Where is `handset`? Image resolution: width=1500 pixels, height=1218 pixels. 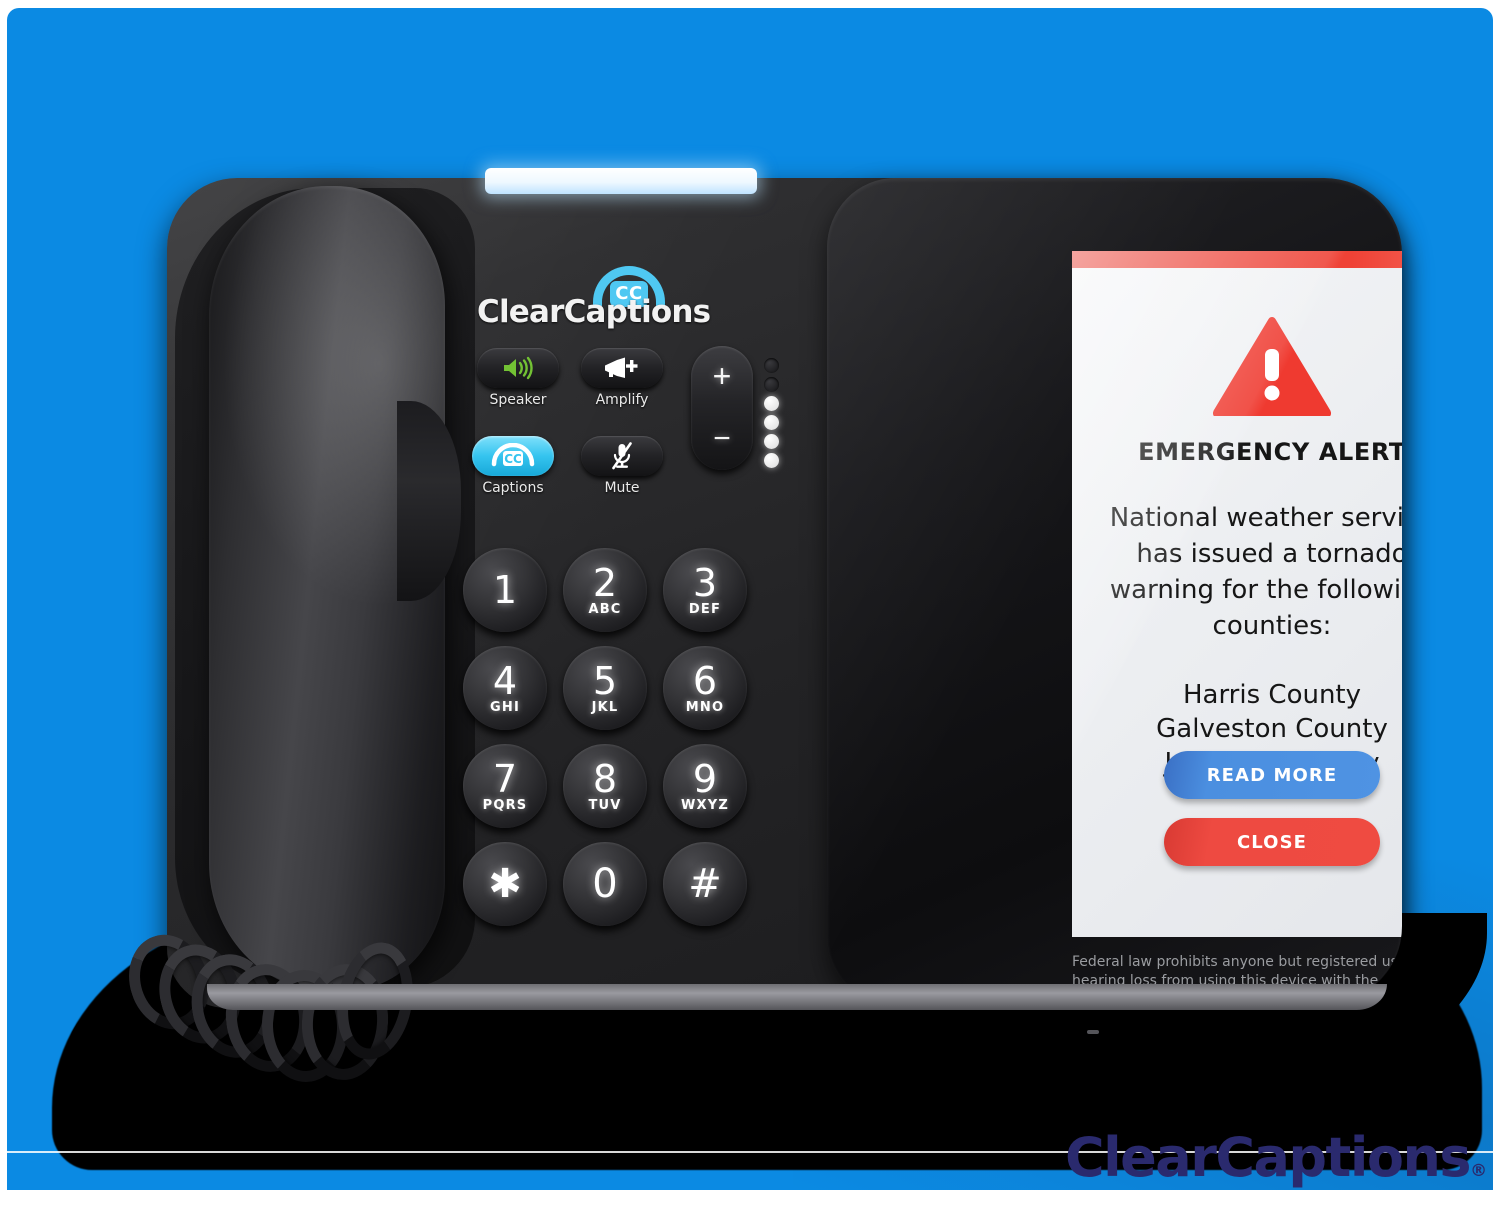
handset is located at coordinates (335, 588).